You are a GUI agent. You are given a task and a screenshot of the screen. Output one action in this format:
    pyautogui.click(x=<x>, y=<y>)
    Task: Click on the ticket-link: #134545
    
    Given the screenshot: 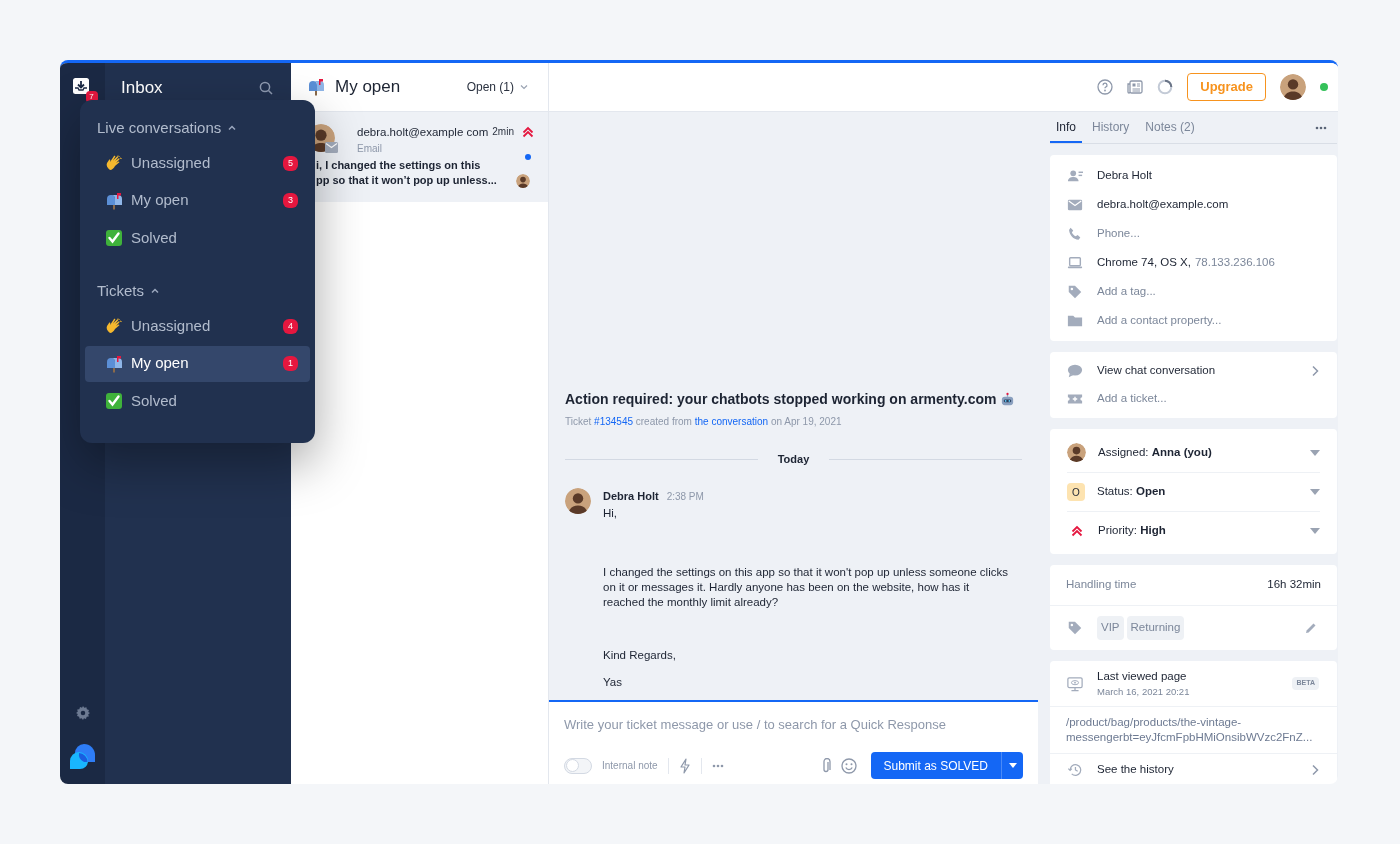 What is the action you would take?
    pyautogui.click(x=613, y=421)
    